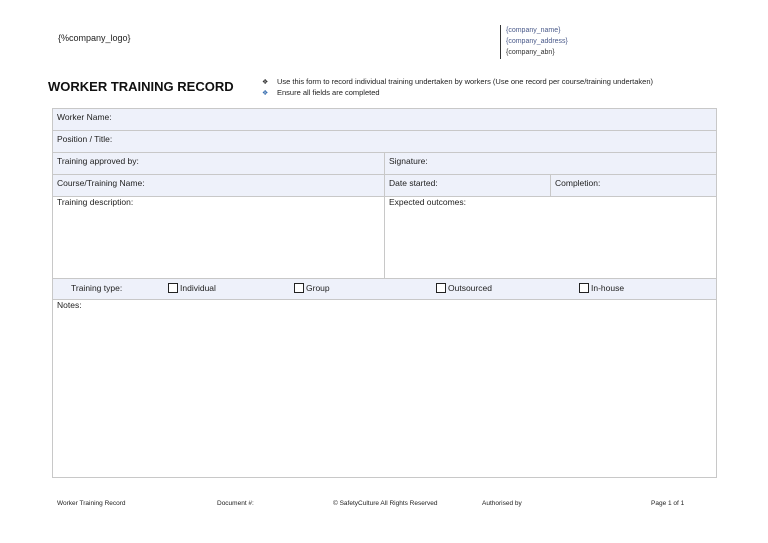 The width and height of the screenshot is (768, 543). Describe the element at coordinates (384, 119) in the screenshot. I see `worker-name-field: Worker Name:` at that location.